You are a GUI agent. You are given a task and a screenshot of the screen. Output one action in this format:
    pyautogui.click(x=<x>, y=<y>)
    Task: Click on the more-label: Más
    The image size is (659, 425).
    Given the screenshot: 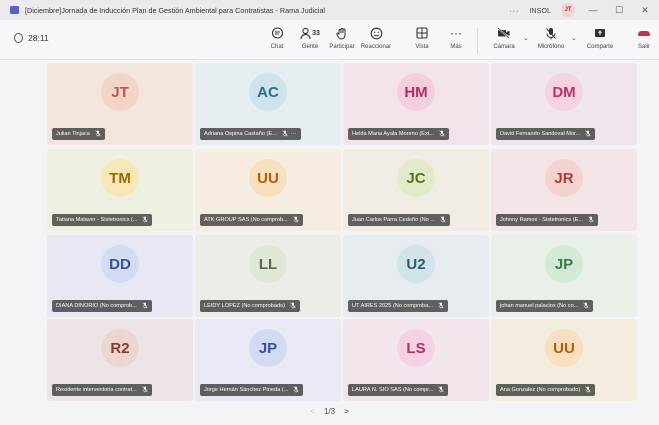 What is the action you would take?
    pyautogui.click(x=456, y=47)
    